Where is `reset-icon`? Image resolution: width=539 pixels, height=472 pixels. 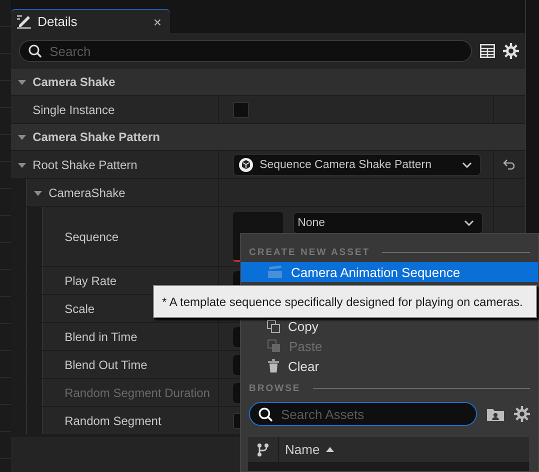 reset-icon is located at coordinates (509, 164).